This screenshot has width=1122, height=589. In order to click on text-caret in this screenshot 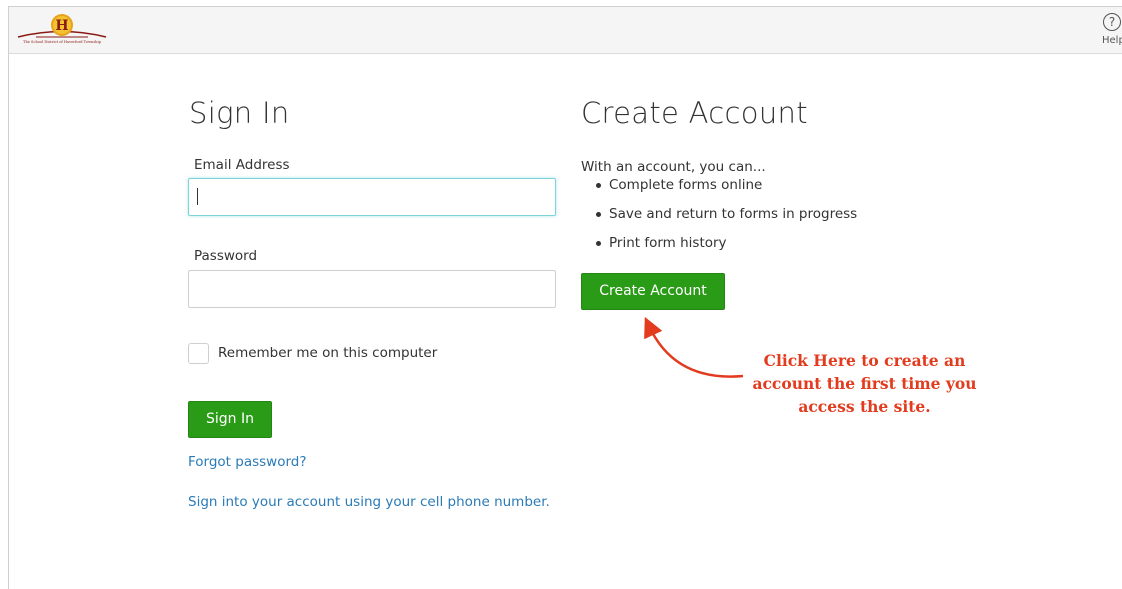, I will do `click(197, 196)`.